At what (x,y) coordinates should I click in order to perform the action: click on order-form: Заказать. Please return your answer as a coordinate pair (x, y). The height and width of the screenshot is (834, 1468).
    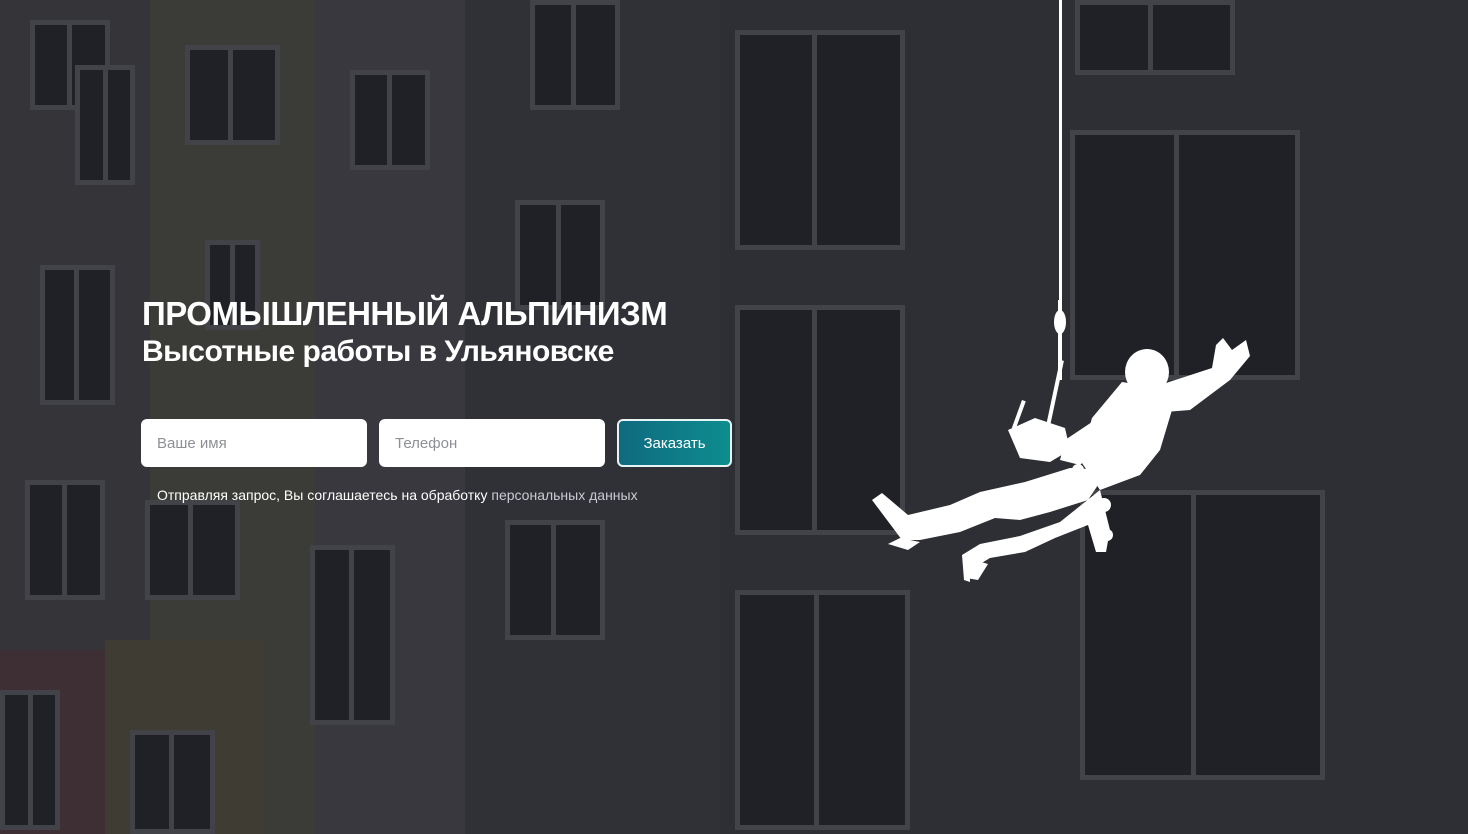
    Looking at the image, I should click on (436, 443).